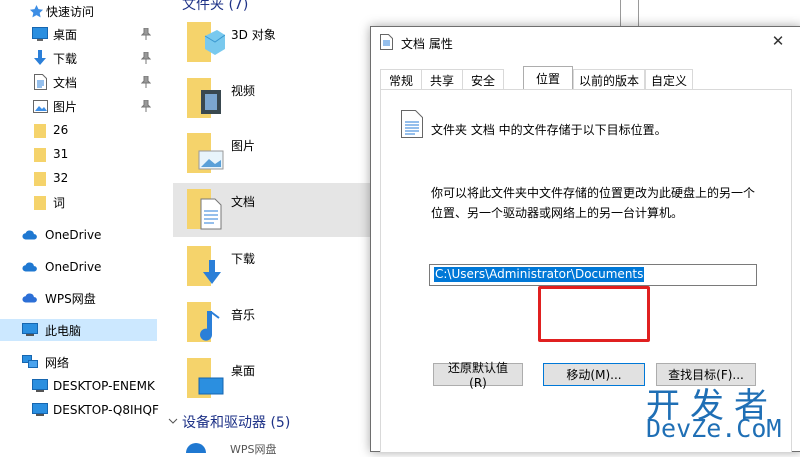  Describe the element at coordinates (30, 362) in the screenshot. I see `network-icon` at that location.